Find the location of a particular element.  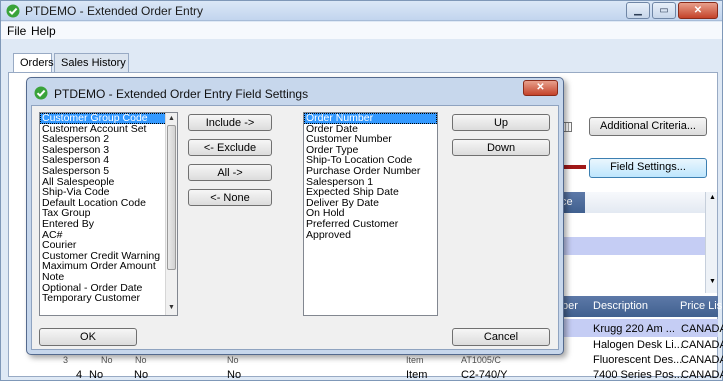

col-number-header: ber is located at coordinates (570, 306).